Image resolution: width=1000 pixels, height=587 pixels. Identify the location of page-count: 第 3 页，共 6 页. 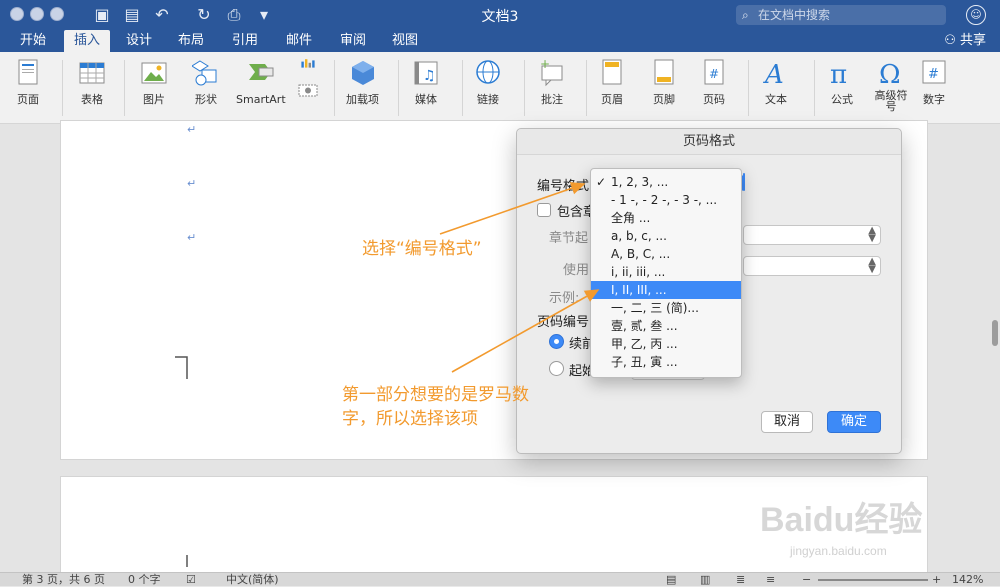
(63, 580).